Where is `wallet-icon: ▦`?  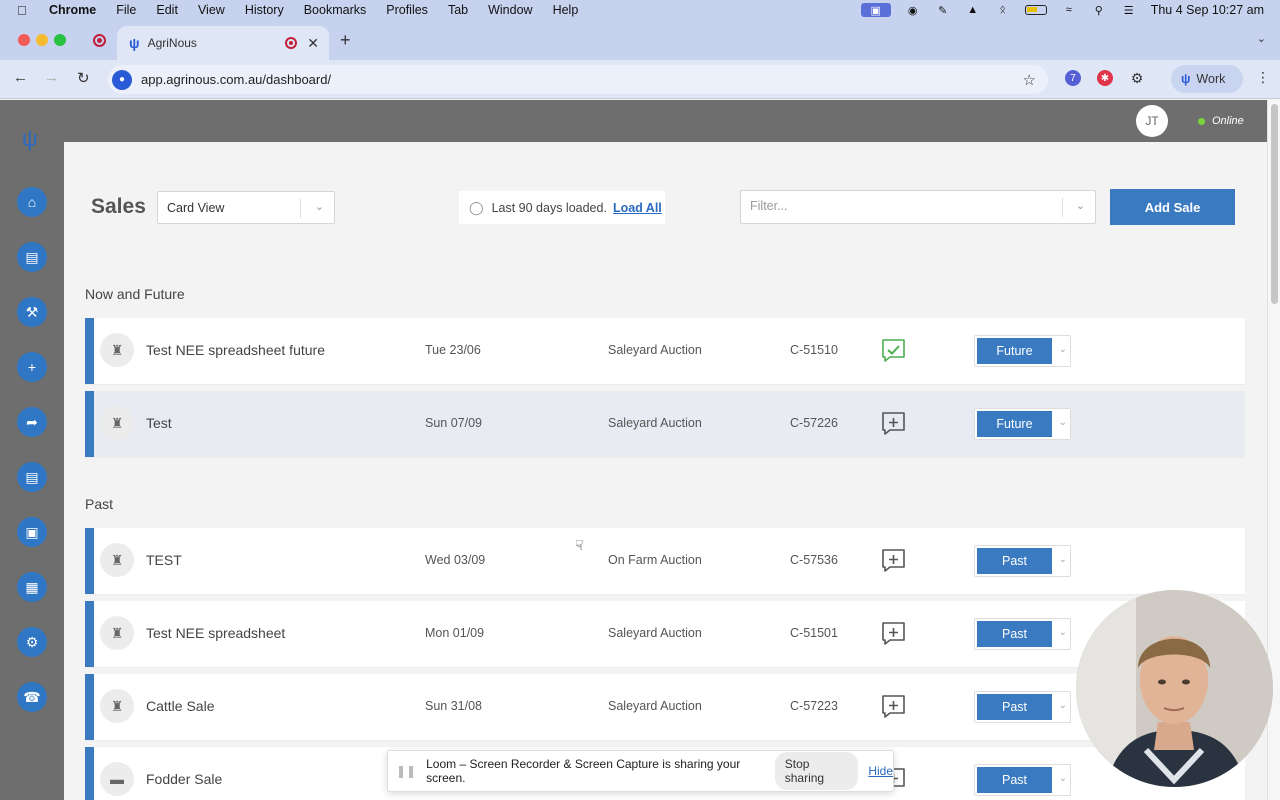 wallet-icon: ▦ is located at coordinates (32, 587).